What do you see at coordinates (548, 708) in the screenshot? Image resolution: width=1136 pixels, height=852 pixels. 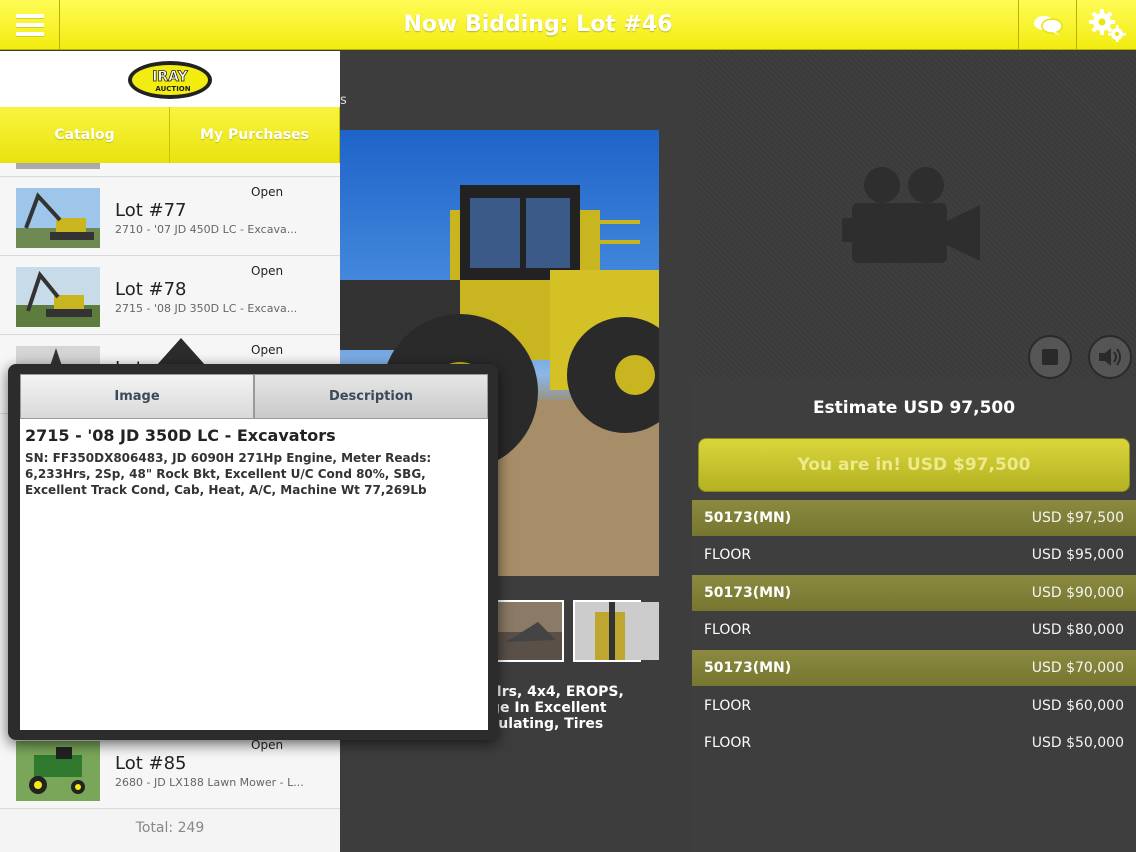 I see `description-line: ge In Excellent` at bounding box center [548, 708].